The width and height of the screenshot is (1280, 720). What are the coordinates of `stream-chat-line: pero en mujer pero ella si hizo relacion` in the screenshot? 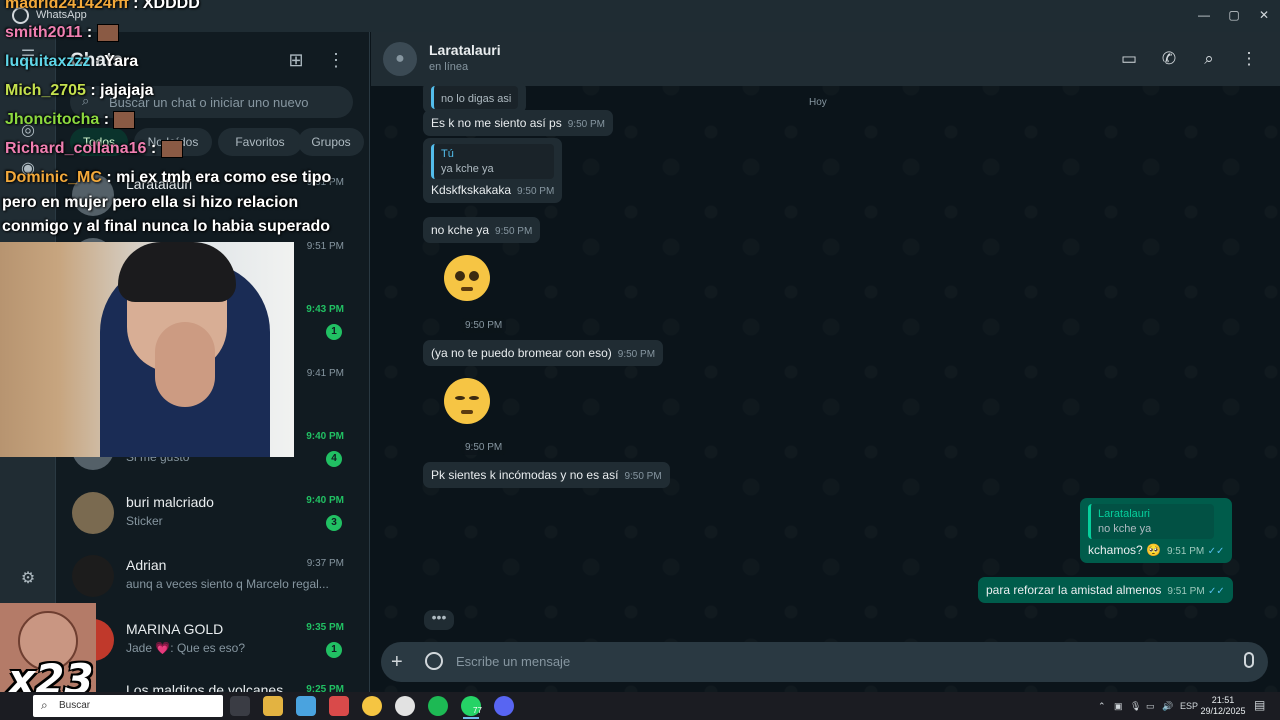 It's located at (150, 202).